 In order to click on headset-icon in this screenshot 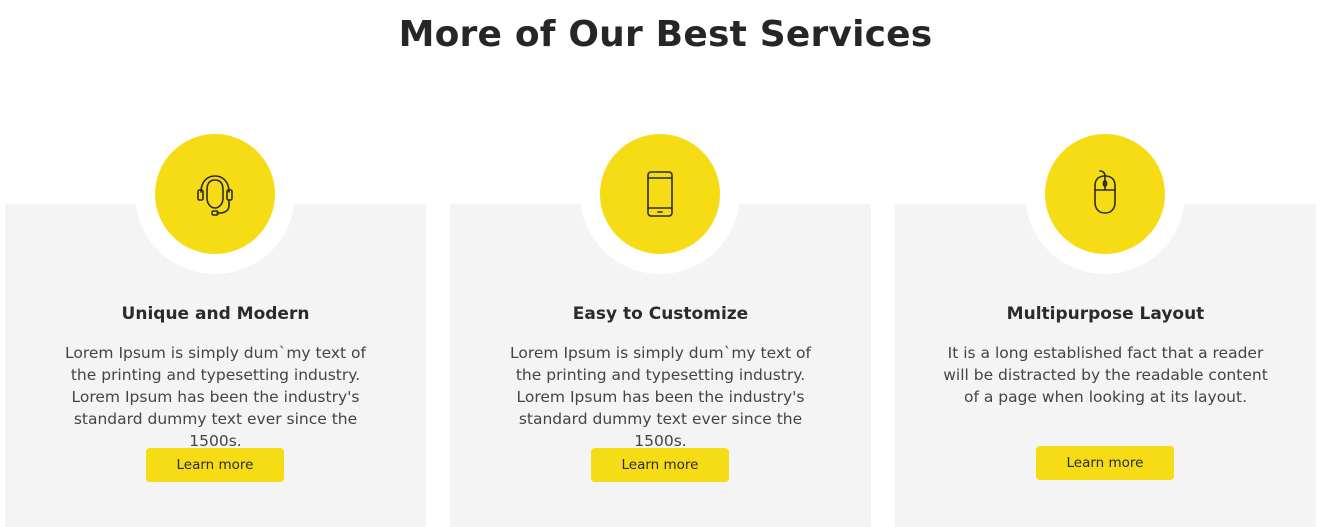, I will do `click(215, 195)`.